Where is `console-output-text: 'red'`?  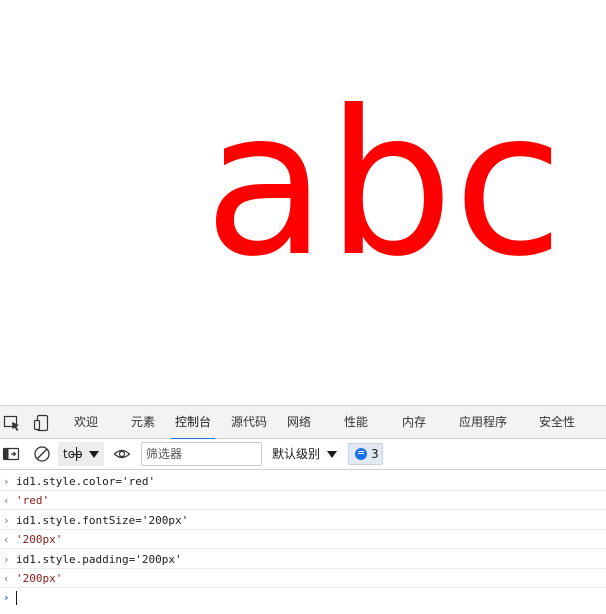
console-output-text: 'red' is located at coordinates (33, 500).